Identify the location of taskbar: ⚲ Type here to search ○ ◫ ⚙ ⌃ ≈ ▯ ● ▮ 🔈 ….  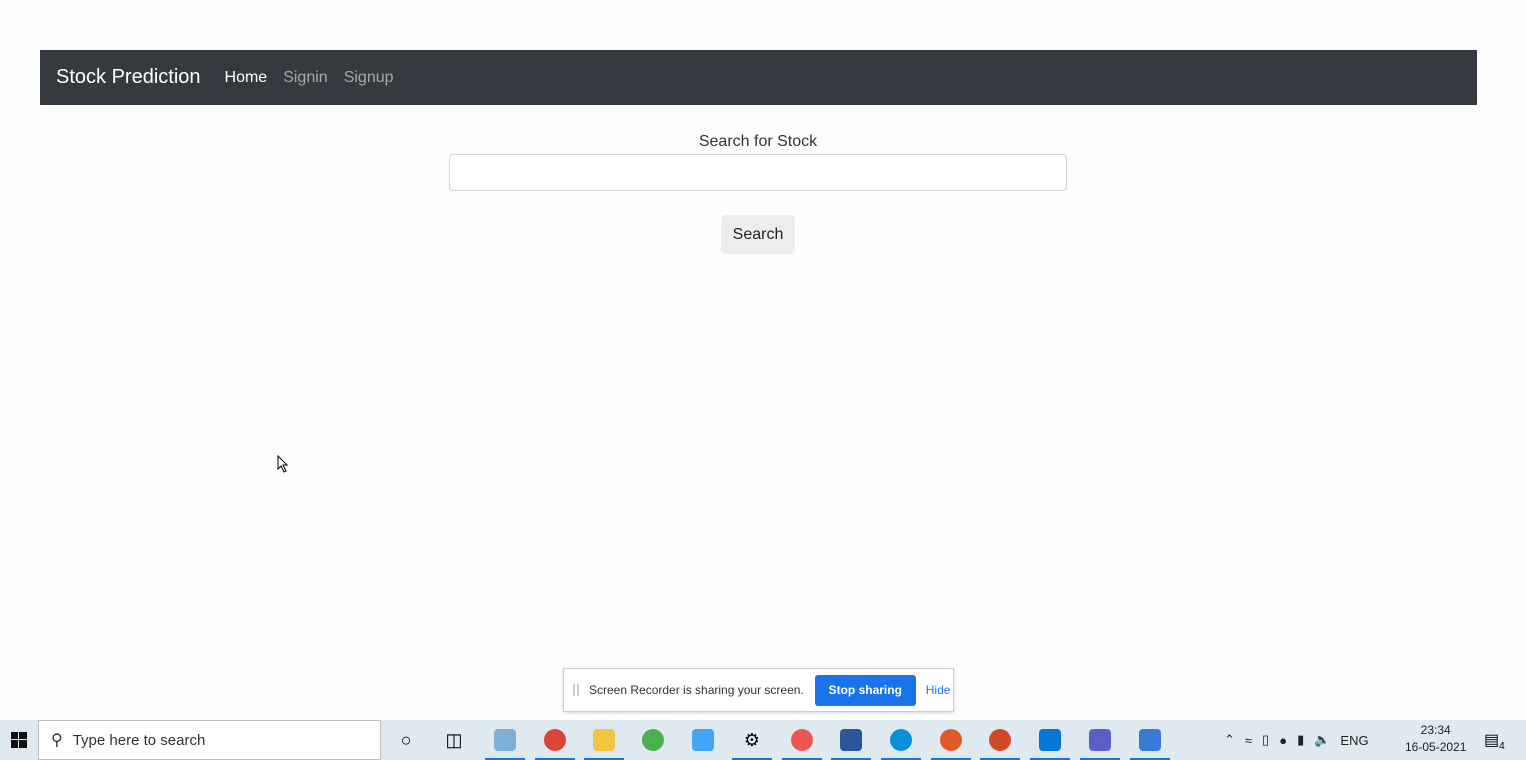
(763, 740).